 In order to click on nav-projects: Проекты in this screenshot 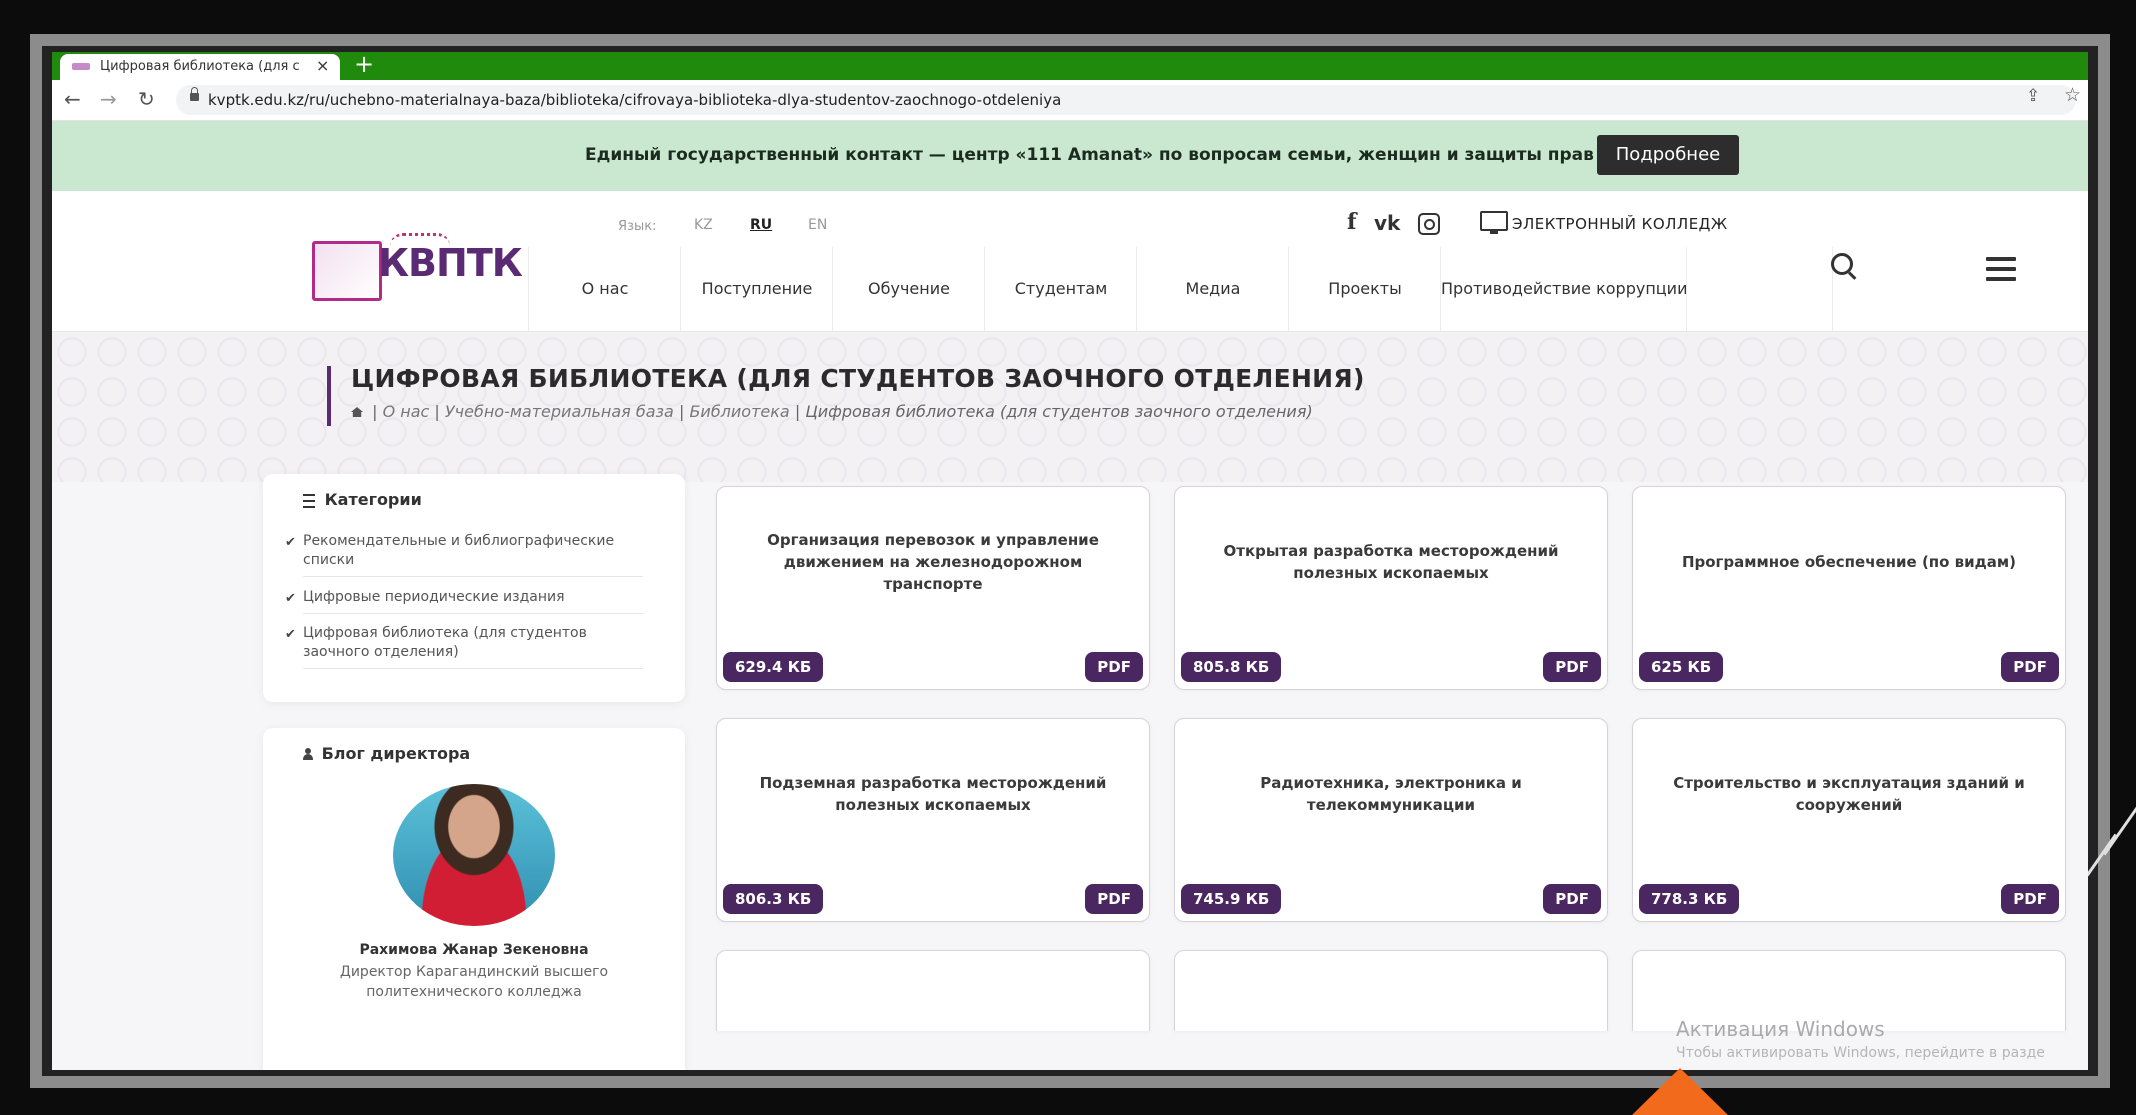, I will do `click(1364, 289)`.